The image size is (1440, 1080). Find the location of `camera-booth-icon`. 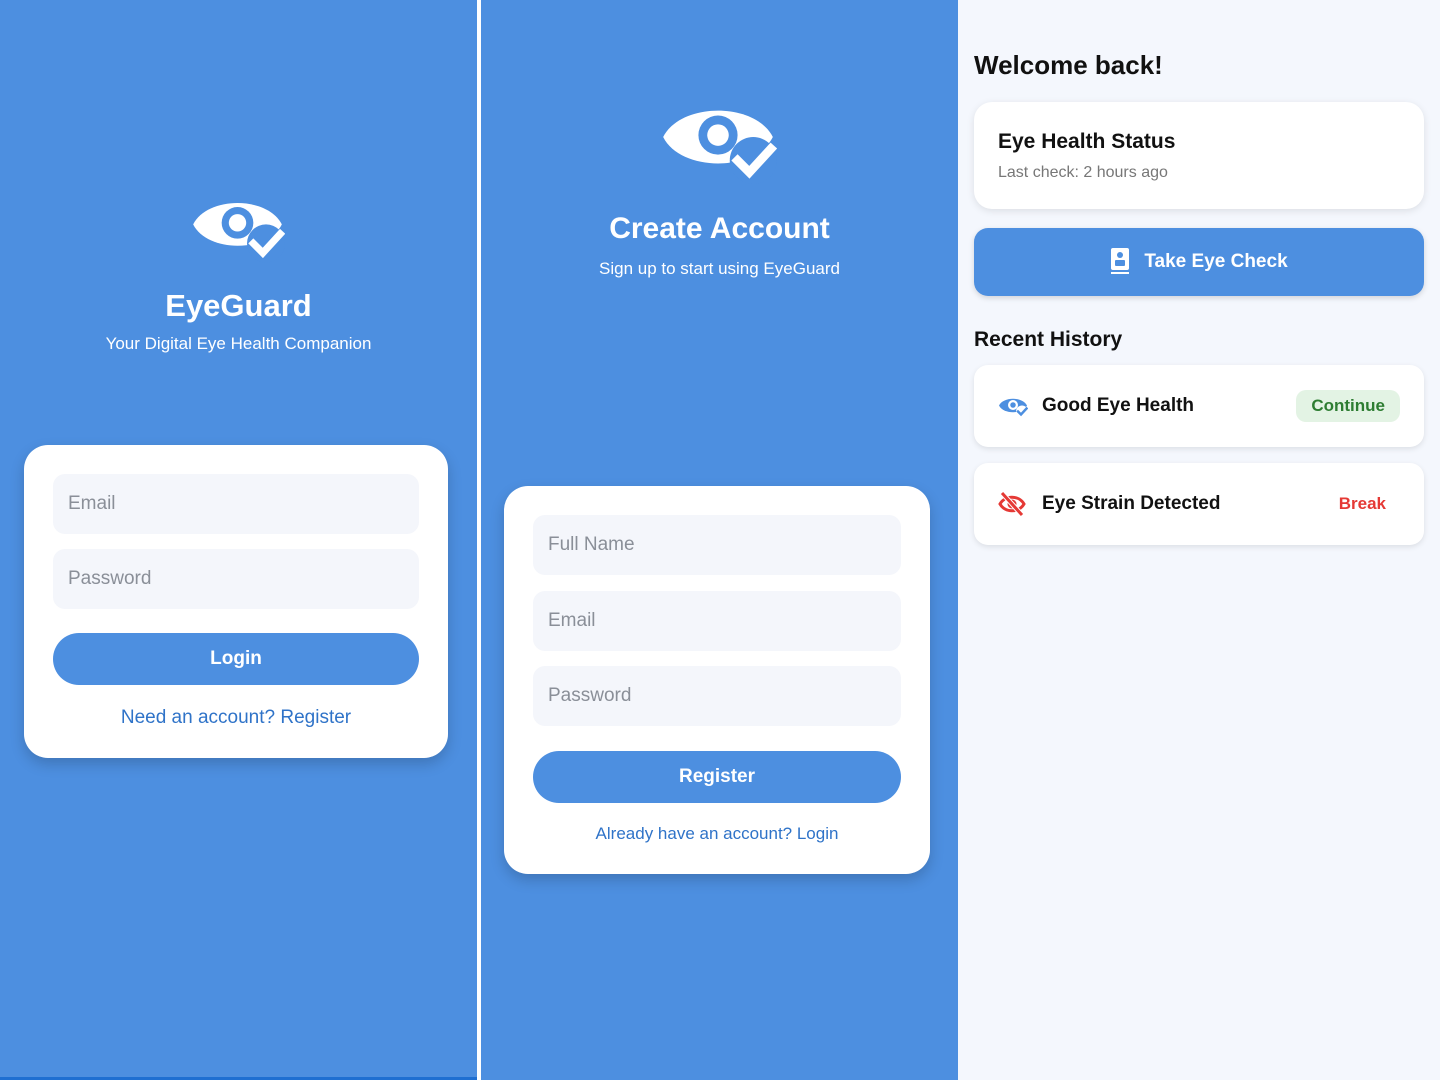

camera-booth-icon is located at coordinates (1120, 262).